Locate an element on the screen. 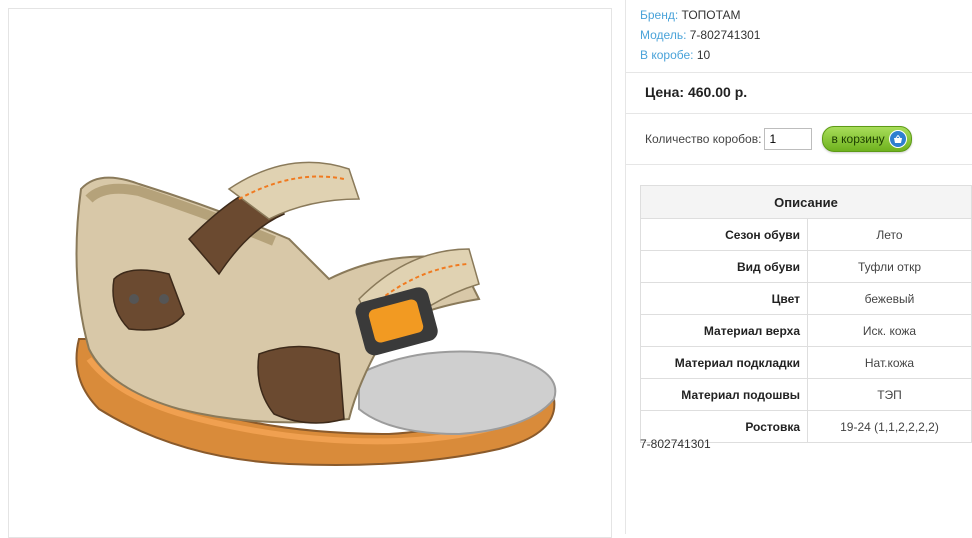  table-row: Материал подкладки Нат.кожа is located at coordinates (806, 362).